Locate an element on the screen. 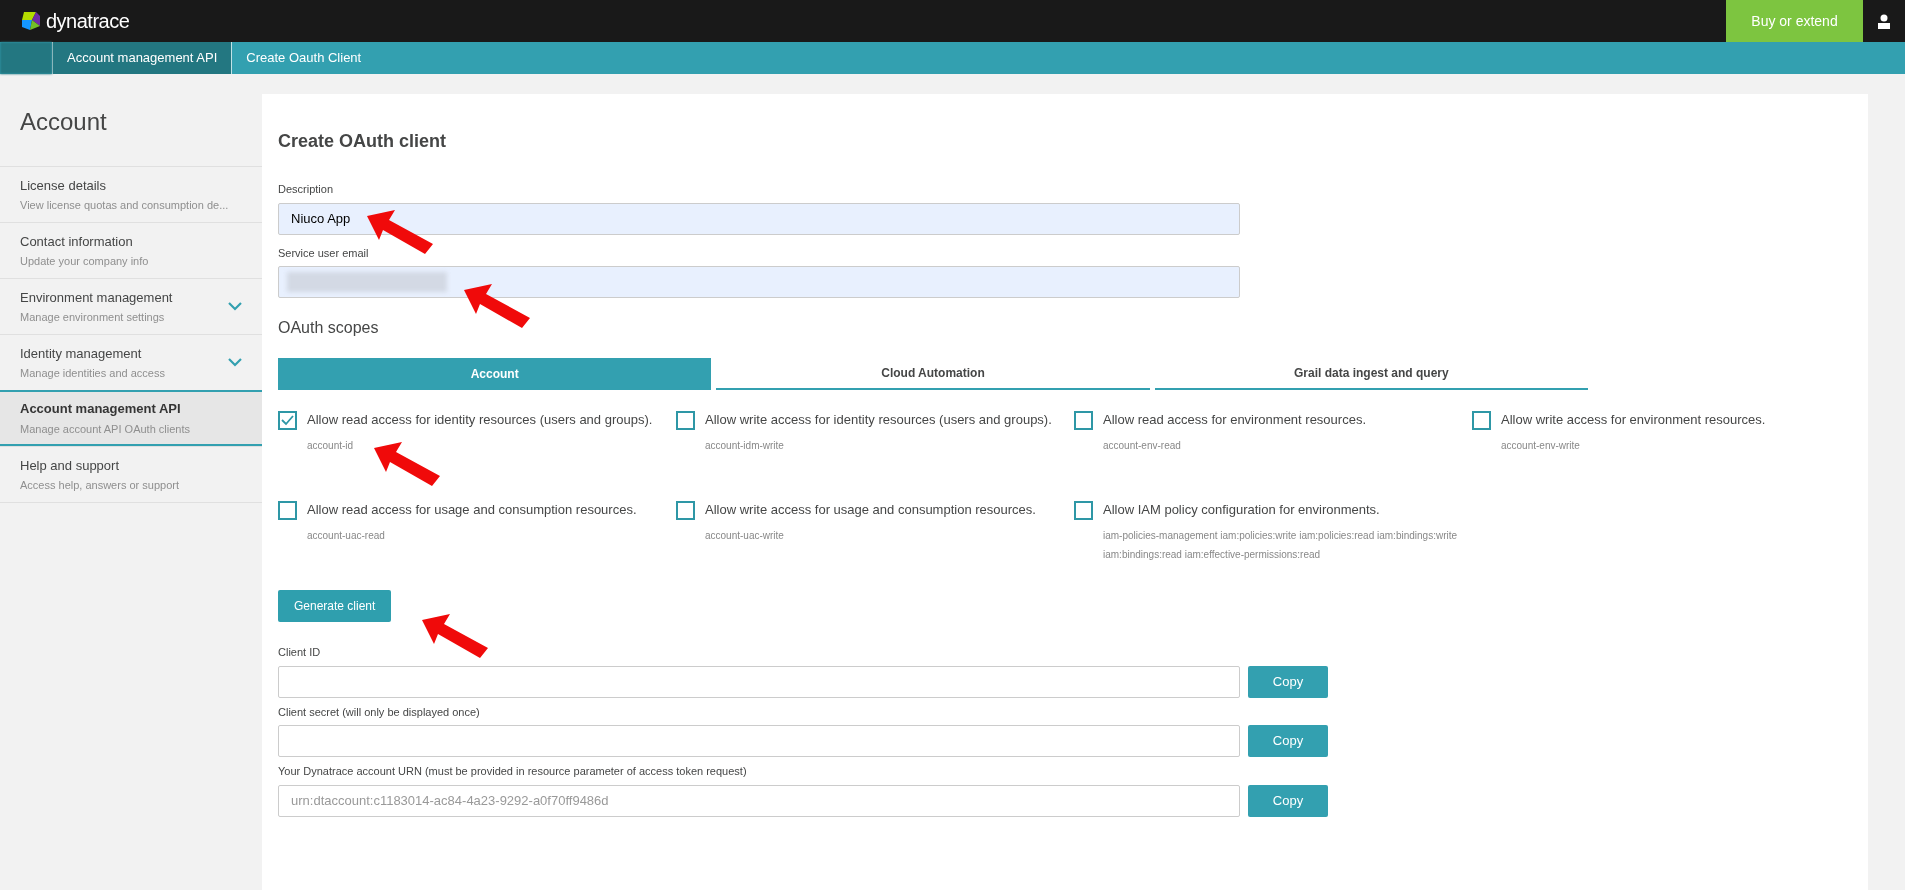 This screenshot has width=1905, height=890. scope-tab: Cloud Automation is located at coordinates (933, 374).